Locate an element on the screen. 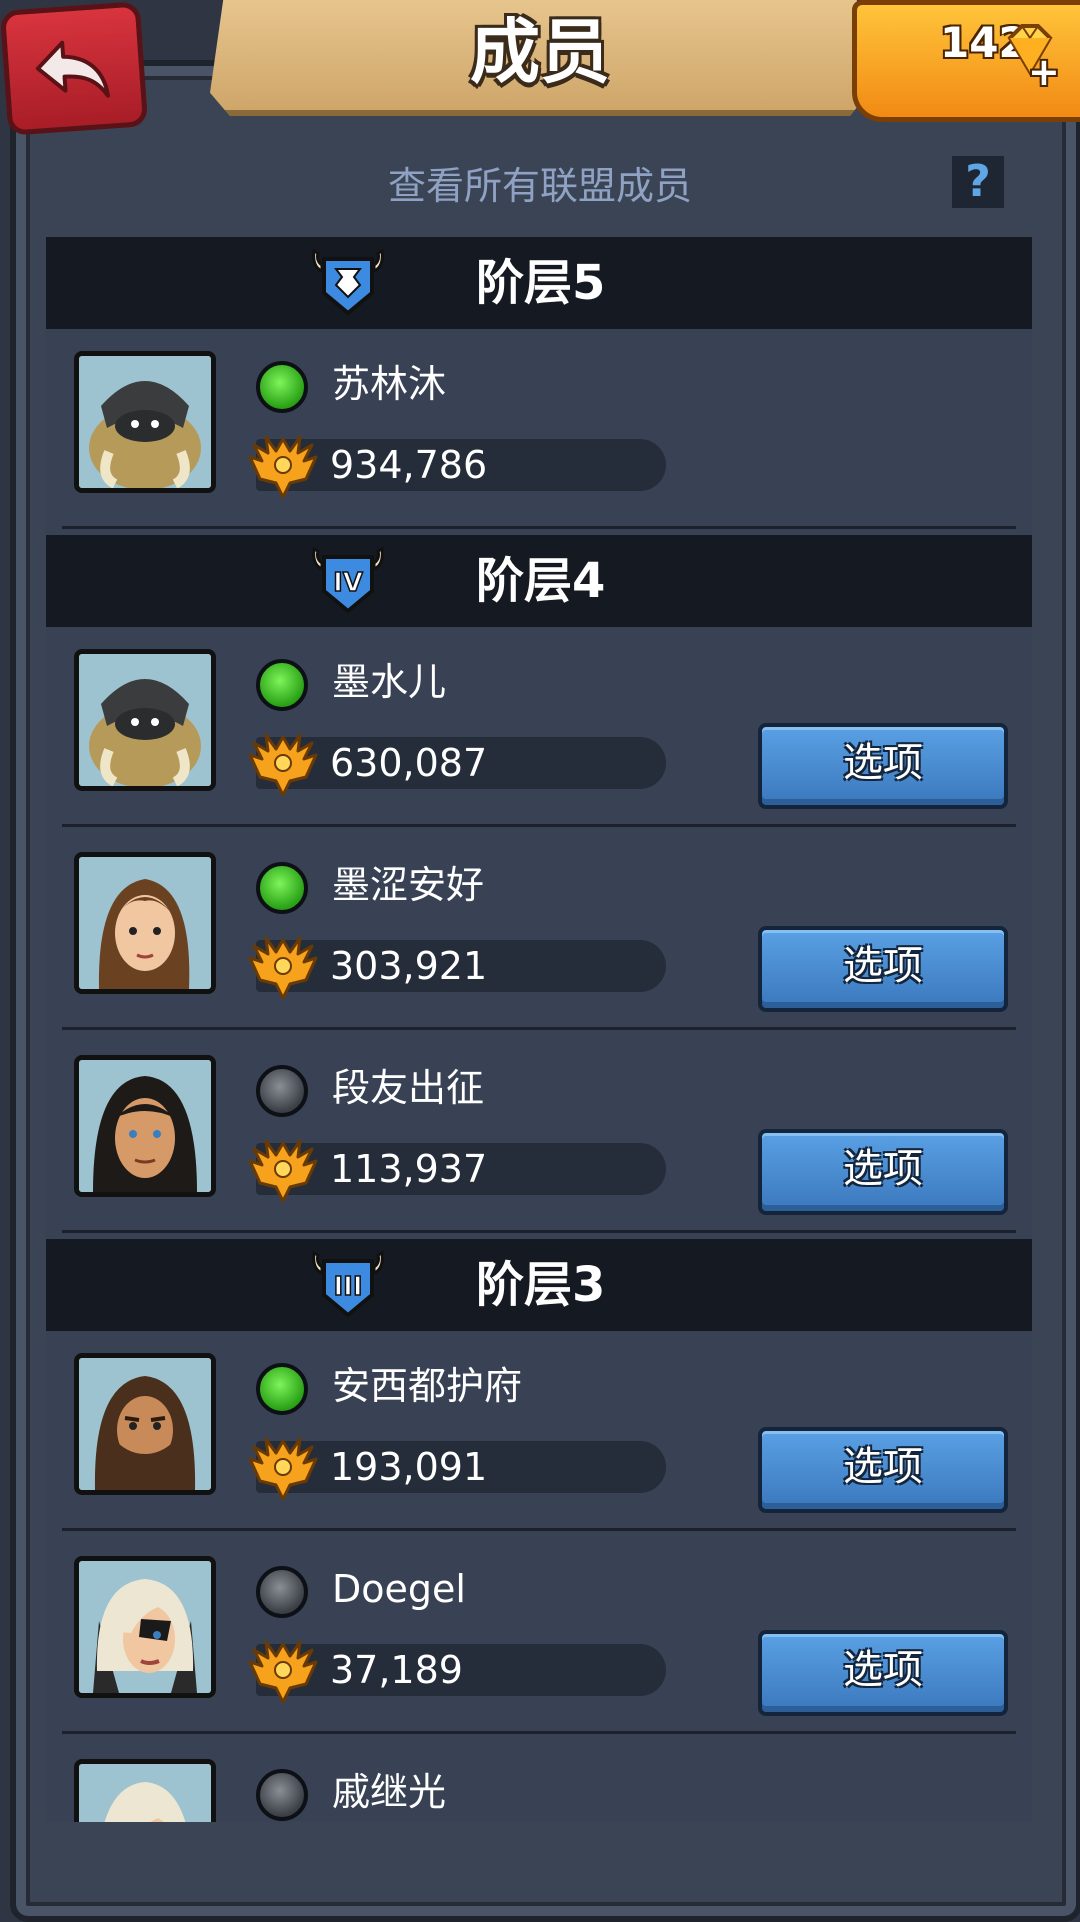 The image size is (1080, 1922). member-score: 934,786 is located at coordinates (409, 465).